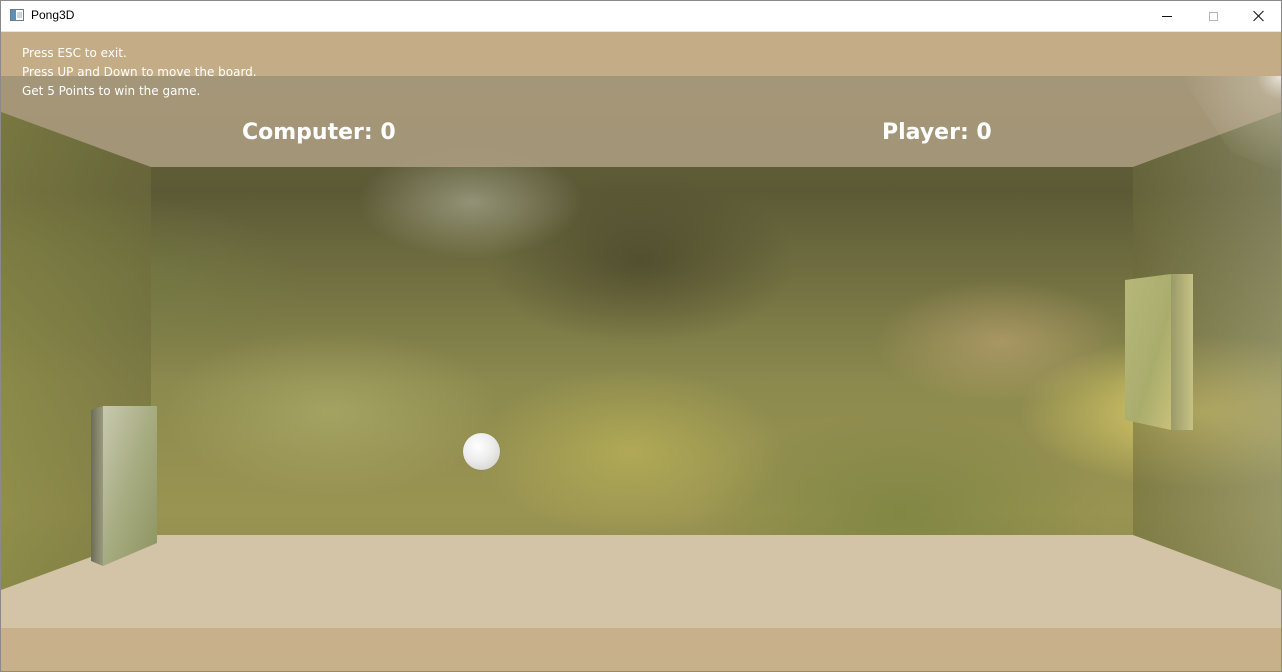 The image size is (1282, 672). I want to click on minimize-button, so click(1167, 16).